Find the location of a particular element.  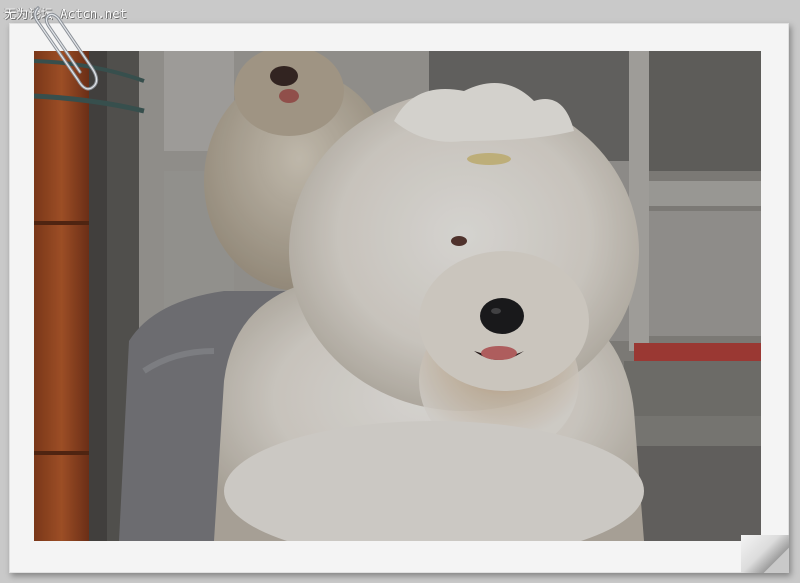

paperclip-icon is located at coordinates (66, 48).